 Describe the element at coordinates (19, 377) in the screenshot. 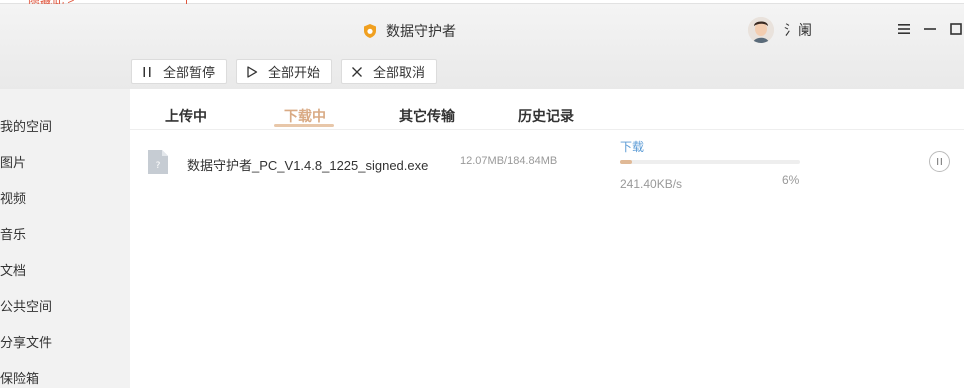

I see `sidebar-item-vault: 保险箱` at that location.